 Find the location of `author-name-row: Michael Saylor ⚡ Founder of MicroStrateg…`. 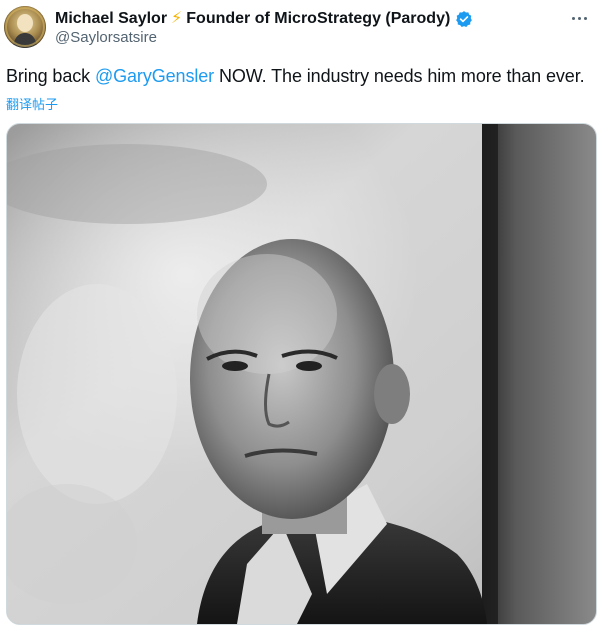

author-name-row: Michael Saylor ⚡ Founder of MicroStrateg… is located at coordinates (264, 19).